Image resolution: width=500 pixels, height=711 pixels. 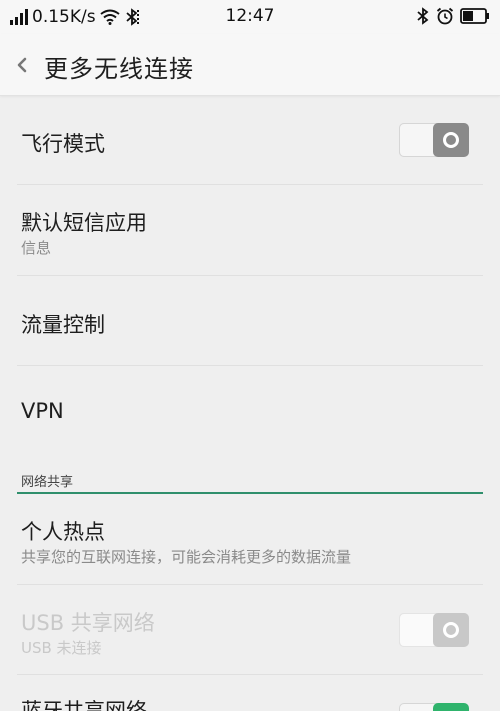 I want to click on usb-tethering-toggle, so click(x=434, y=630).